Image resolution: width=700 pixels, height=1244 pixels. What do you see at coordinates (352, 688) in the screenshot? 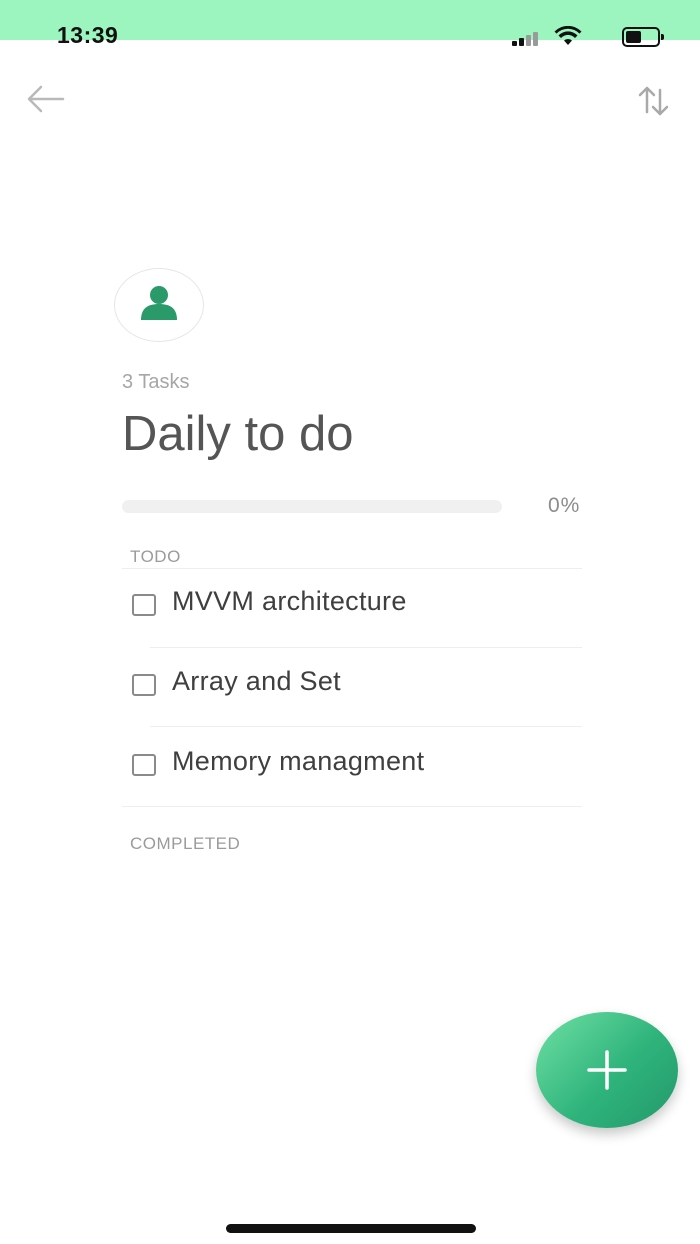
I see `task-row: Array and Set` at bounding box center [352, 688].